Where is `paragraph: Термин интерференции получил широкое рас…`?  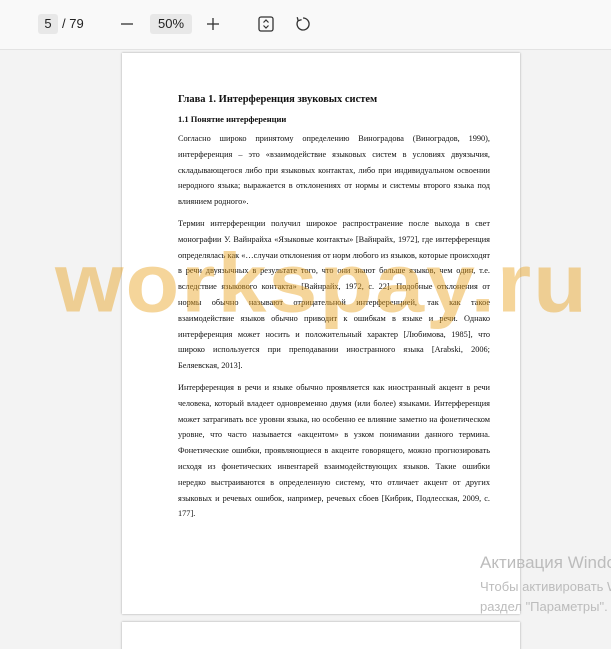 paragraph: Термин интерференции получил широкое рас… is located at coordinates (334, 294).